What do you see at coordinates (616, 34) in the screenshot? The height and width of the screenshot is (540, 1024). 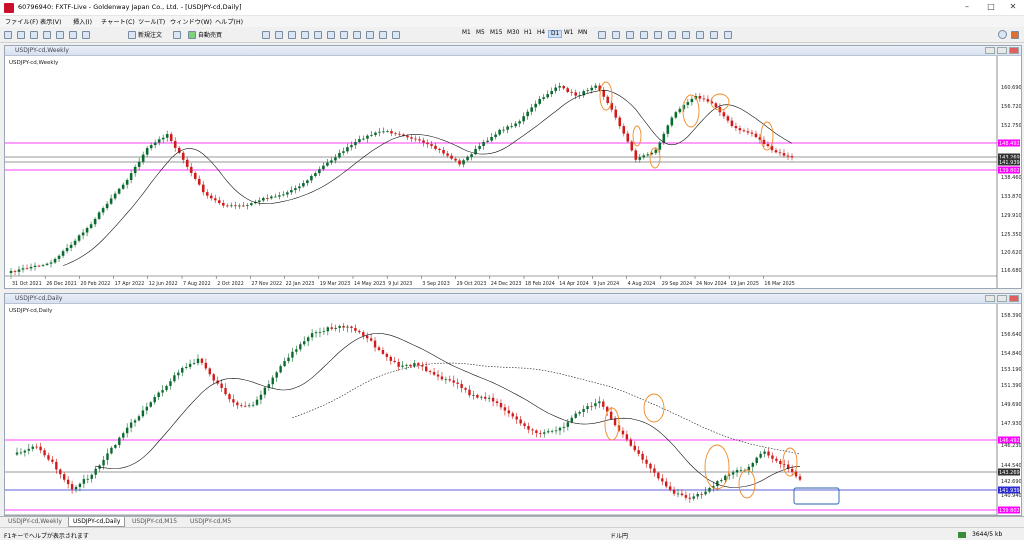 I see `crosshair-icon` at bounding box center [616, 34].